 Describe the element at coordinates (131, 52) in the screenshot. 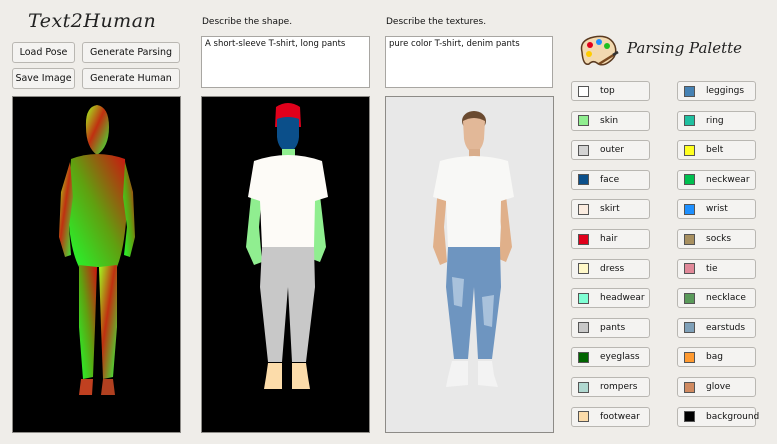

I see `generate-parsing-button: Generate Parsing` at that location.